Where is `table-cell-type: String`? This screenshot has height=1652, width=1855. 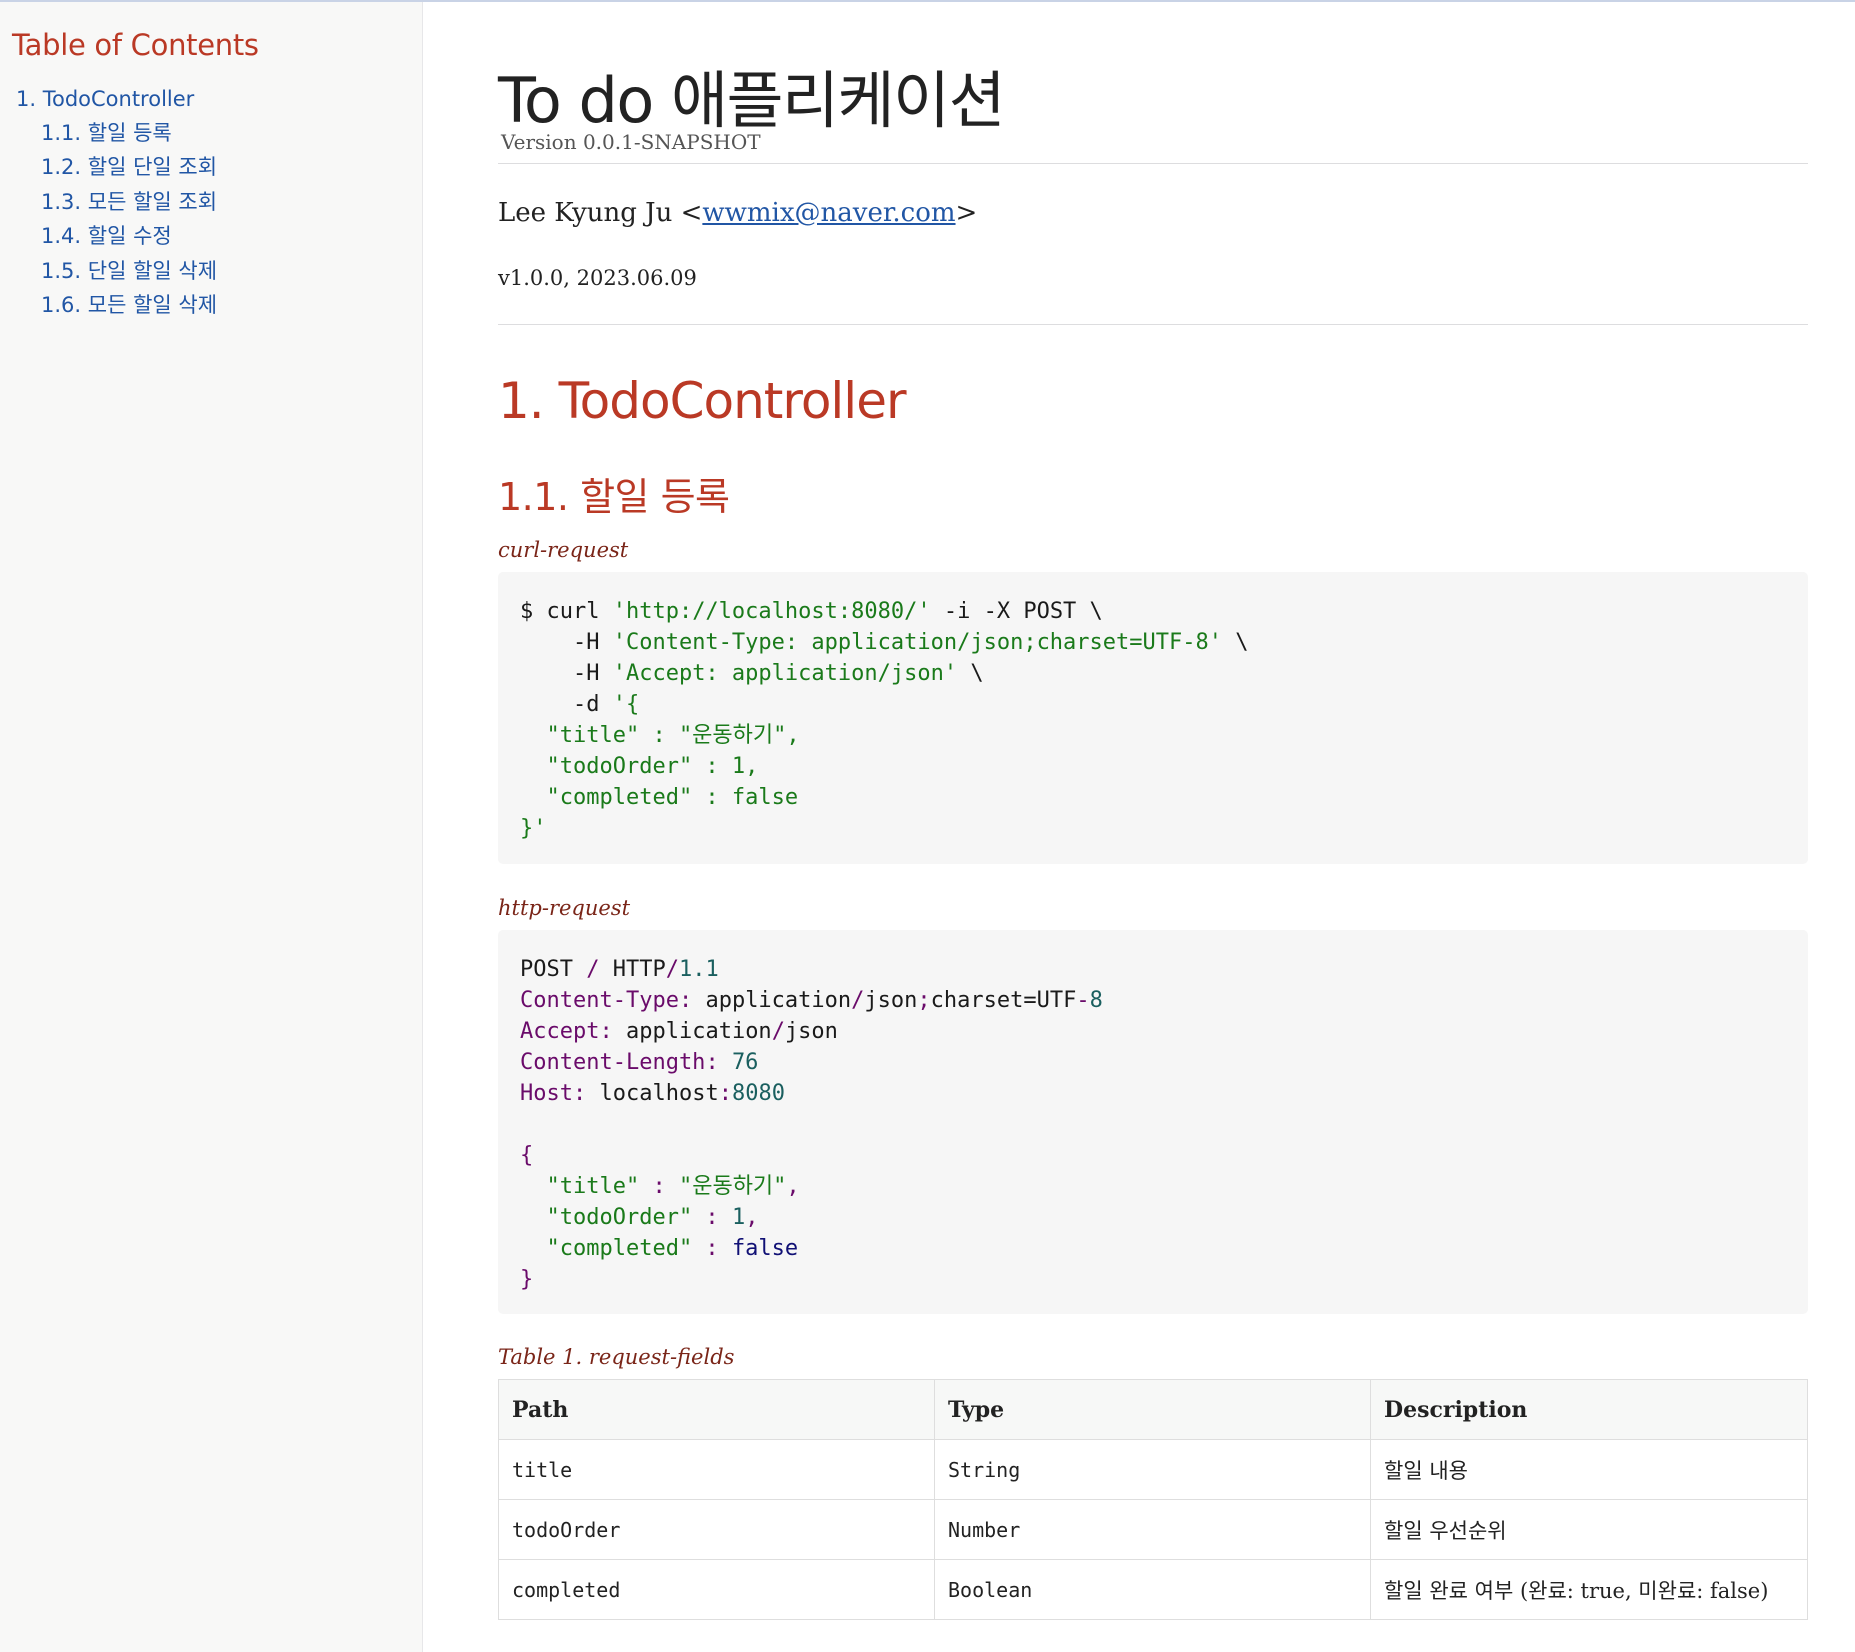
table-cell-type: String is located at coordinates (1152, 1469).